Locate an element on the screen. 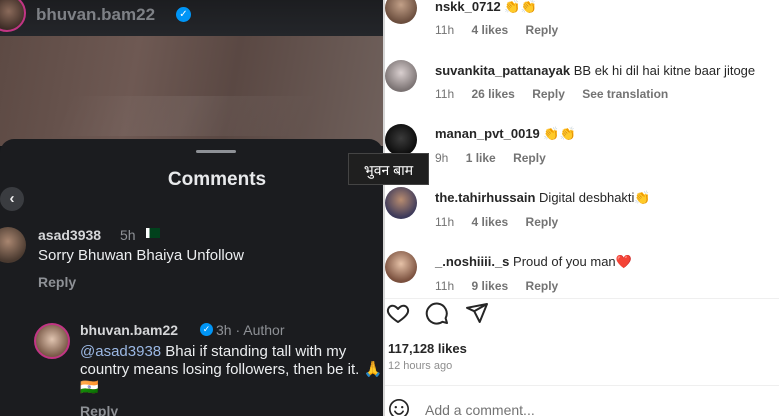  story-header: bhuvan.bam22 ✓ is located at coordinates (191, 18).